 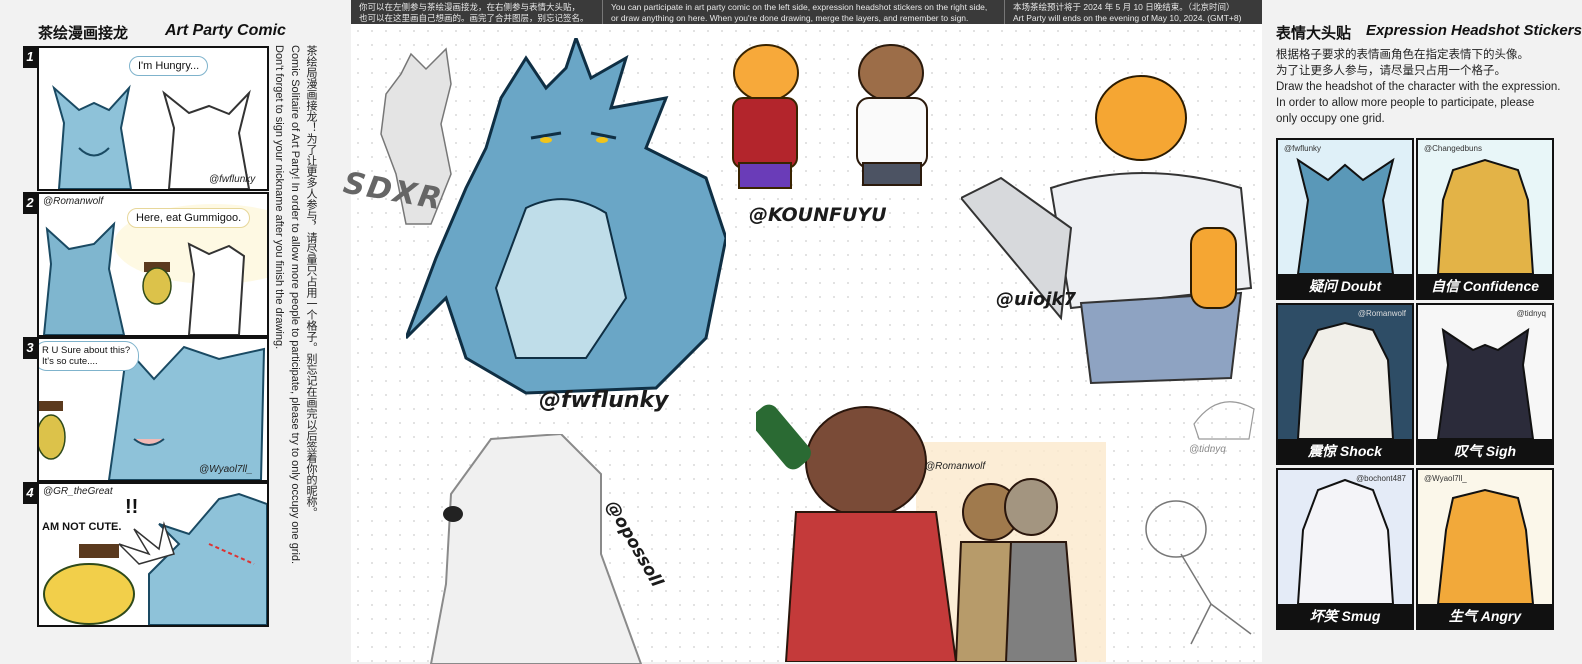 I want to click on art-tiger-and-bear, so click(x=830, y=116).